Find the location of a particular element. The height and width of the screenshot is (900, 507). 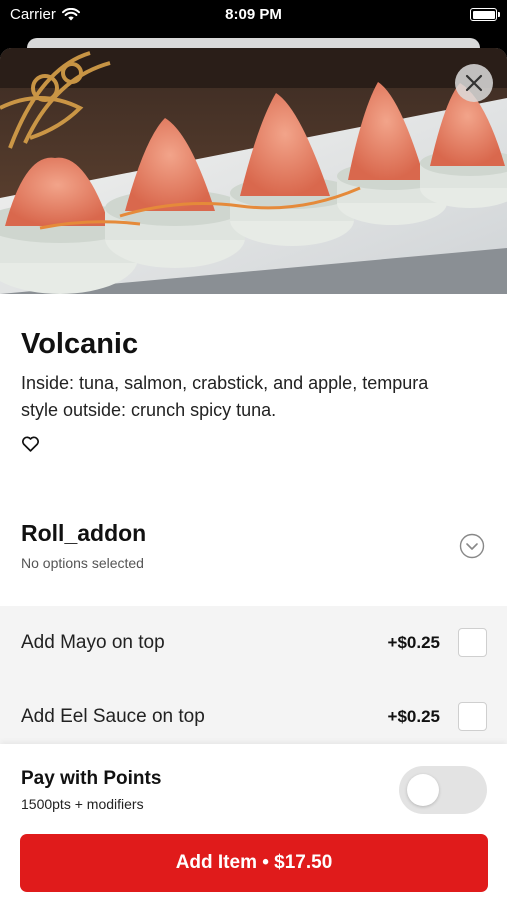

status-time: 8:09 PM is located at coordinates (253, 14).